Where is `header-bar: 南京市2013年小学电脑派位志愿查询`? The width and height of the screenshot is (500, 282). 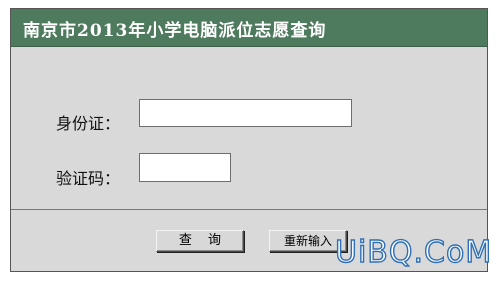
header-bar: 南京市2013年小学电脑派位志愿查询 is located at coordinates (249, 28).